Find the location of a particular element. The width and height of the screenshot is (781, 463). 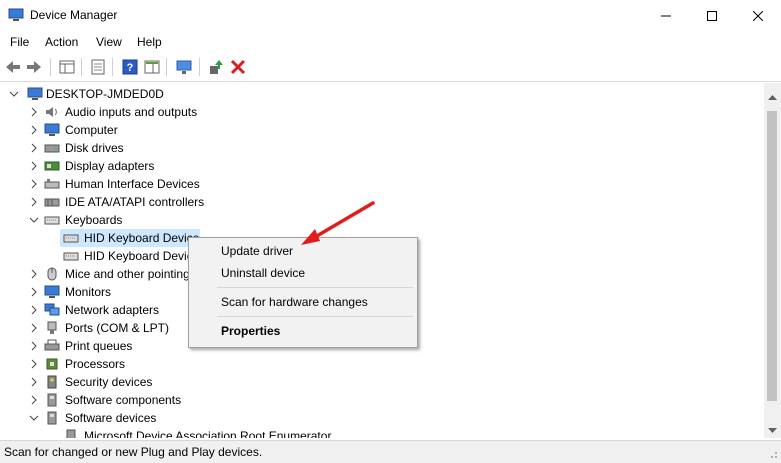

annotation-arrow-icon is located at coordinates (338, 223).